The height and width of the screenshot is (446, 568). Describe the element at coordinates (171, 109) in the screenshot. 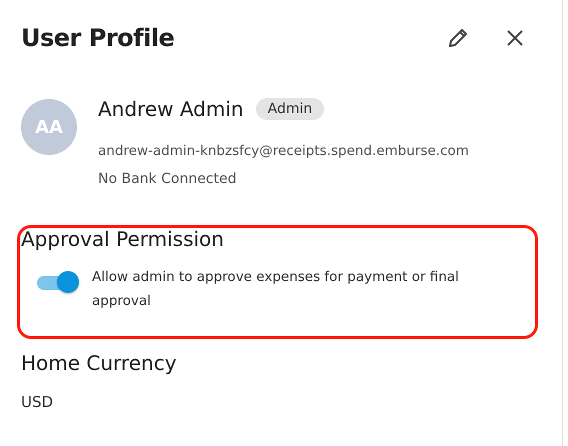

I see `user-name: Andrew Admin` at that location.